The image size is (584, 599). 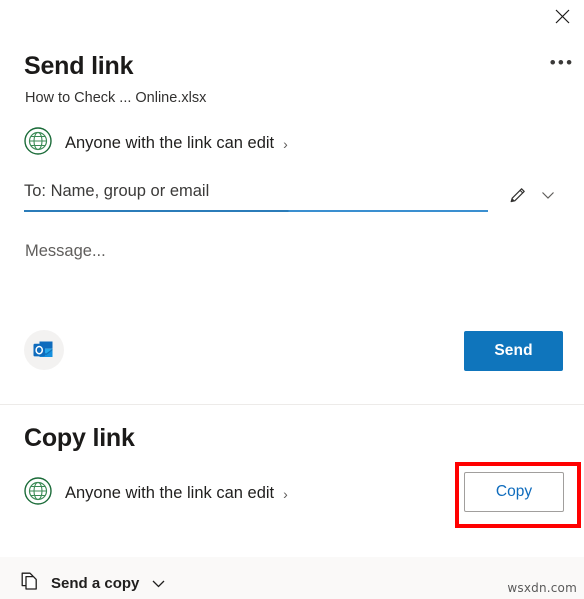 I want to click on close-button, so click(x=562, y=16).